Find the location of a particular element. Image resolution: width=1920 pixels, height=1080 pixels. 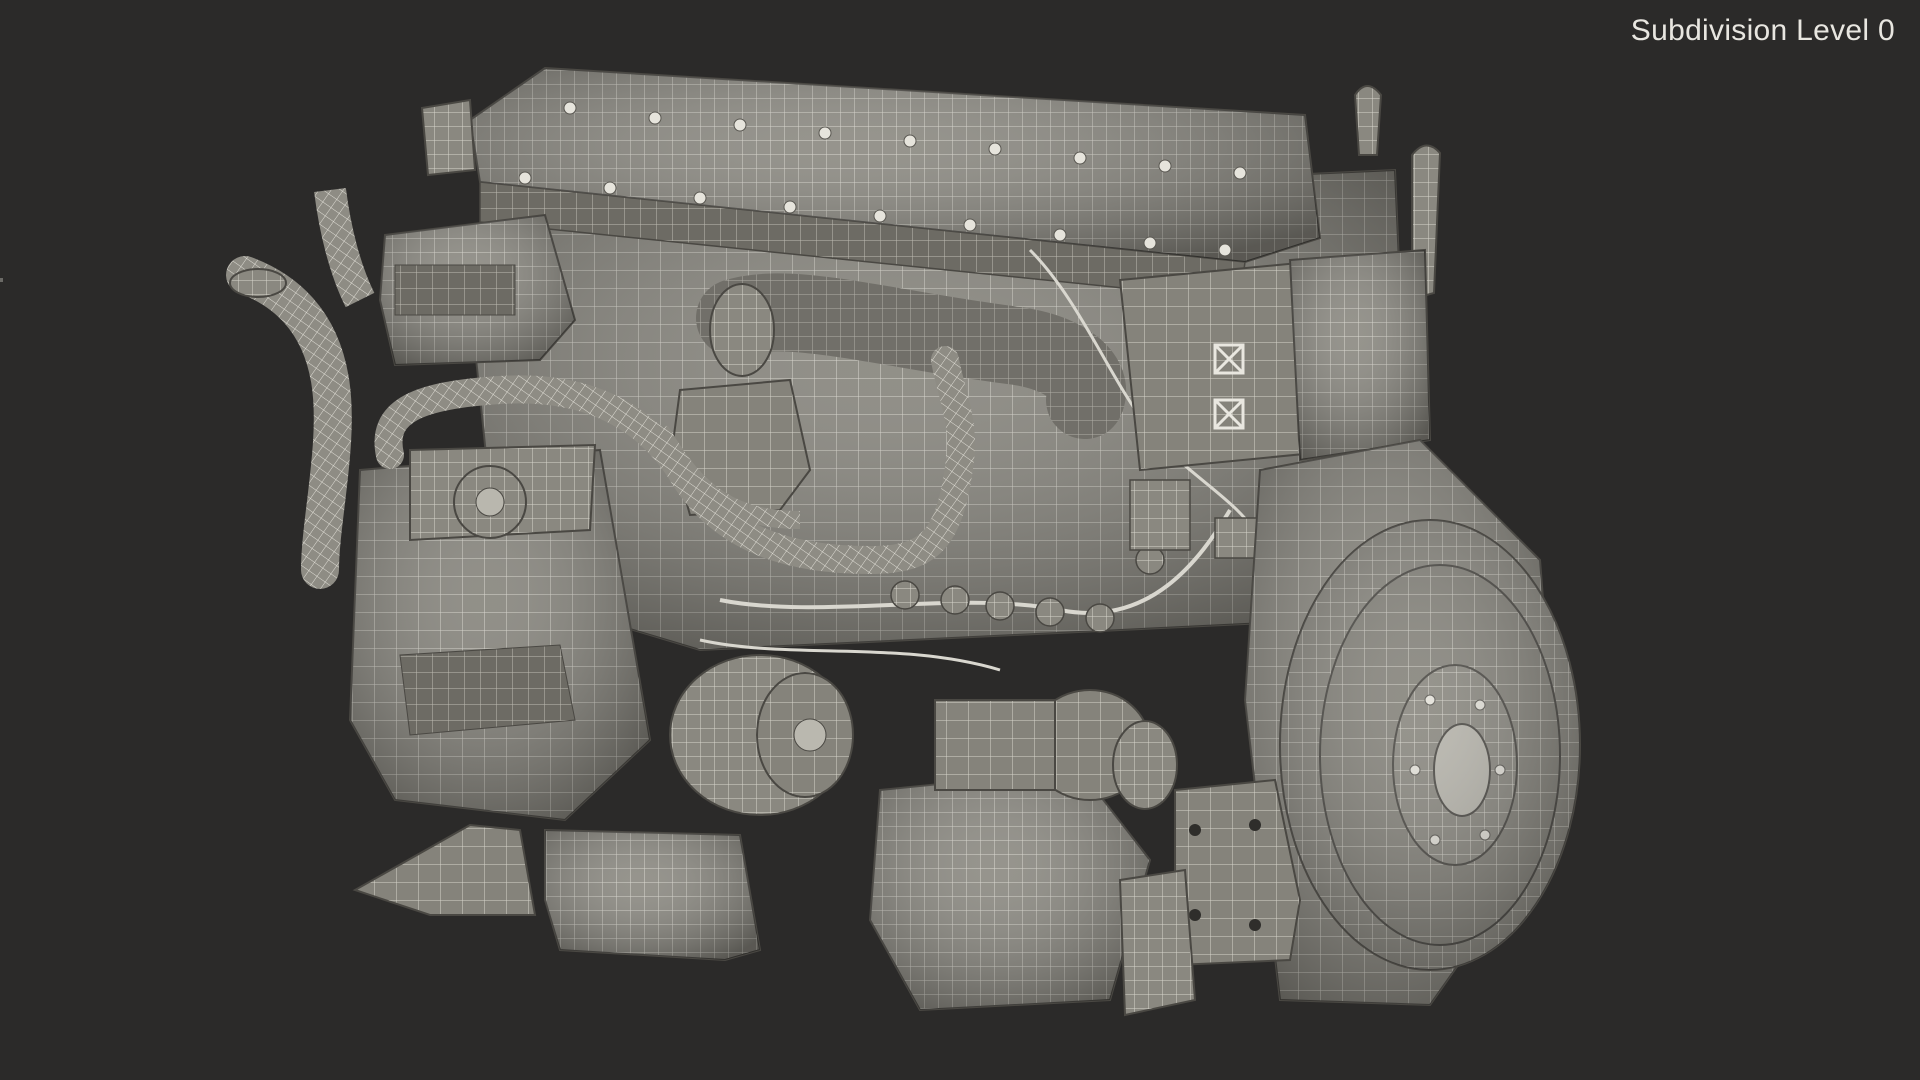

air-compressor is located at coordinates (500, 632).